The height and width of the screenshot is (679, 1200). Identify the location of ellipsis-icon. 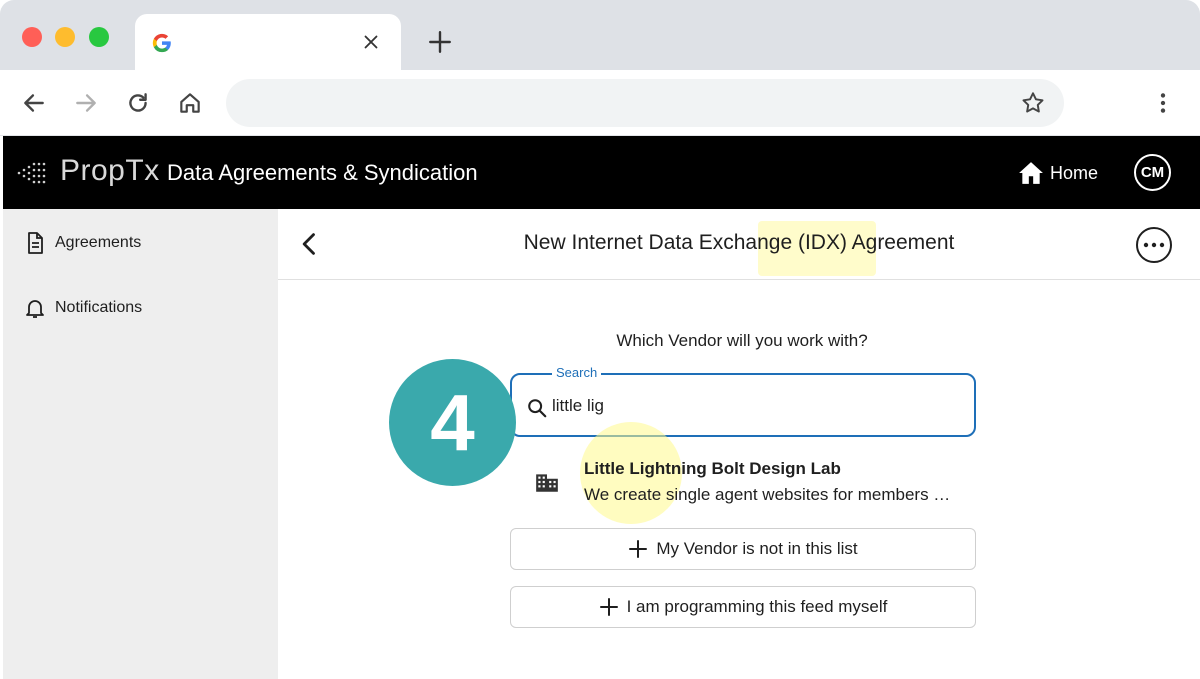
(1154, 245).